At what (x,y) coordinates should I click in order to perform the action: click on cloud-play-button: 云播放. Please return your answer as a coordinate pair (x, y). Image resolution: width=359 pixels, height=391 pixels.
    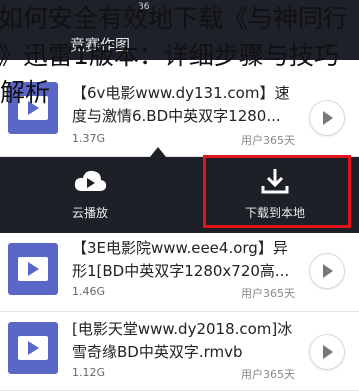
    Looking at the image, I should click on (90, 195).